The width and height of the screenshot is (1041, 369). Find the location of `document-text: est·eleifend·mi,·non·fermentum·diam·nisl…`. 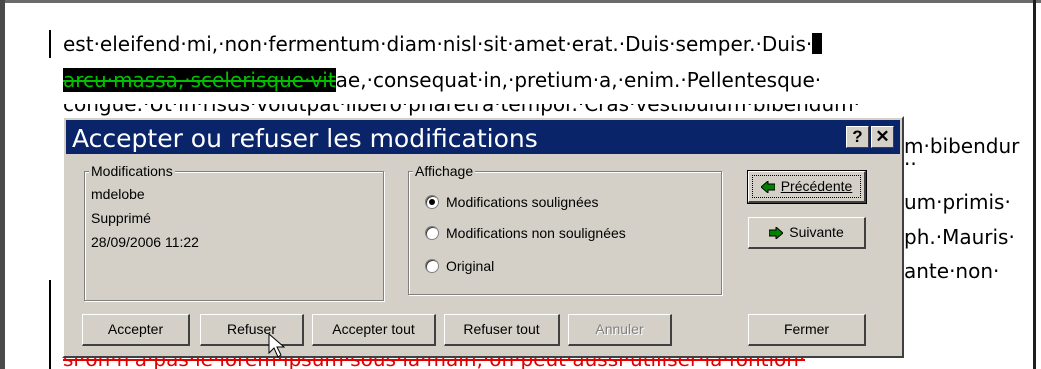

document-text: est·eleifend·mi,·non·fermentum·diam·nisl… is located at coordinates (438, 44).